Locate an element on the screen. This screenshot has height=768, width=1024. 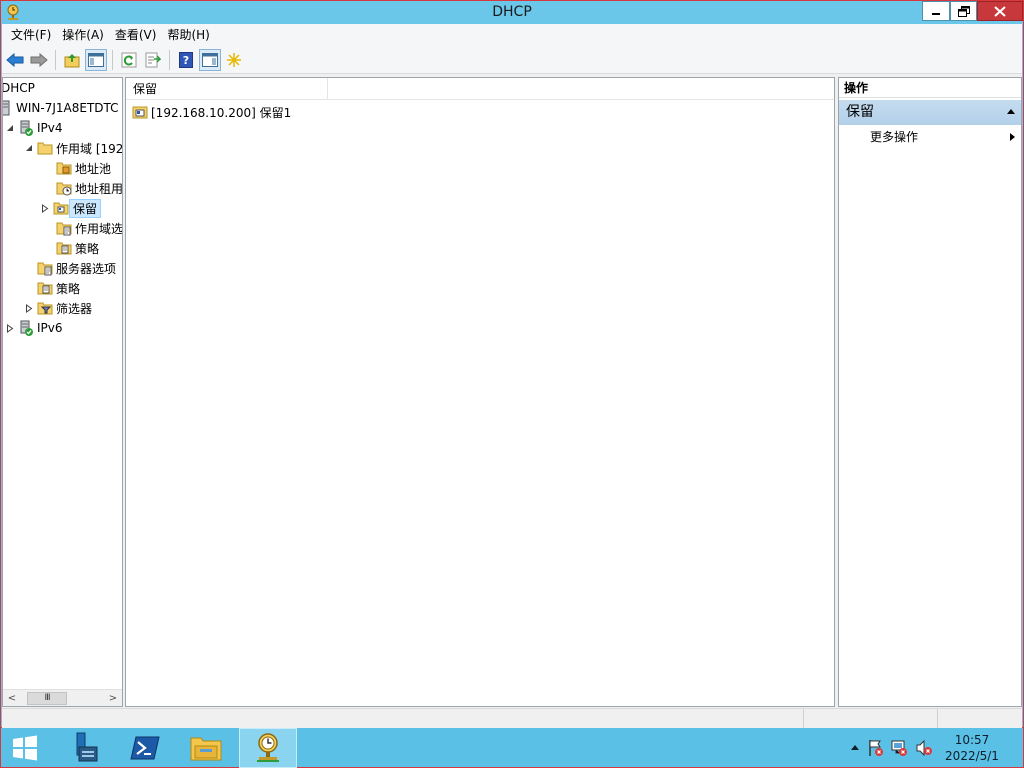
tree-node-ipv4: IPv4 is located at coordinates (34, 128).